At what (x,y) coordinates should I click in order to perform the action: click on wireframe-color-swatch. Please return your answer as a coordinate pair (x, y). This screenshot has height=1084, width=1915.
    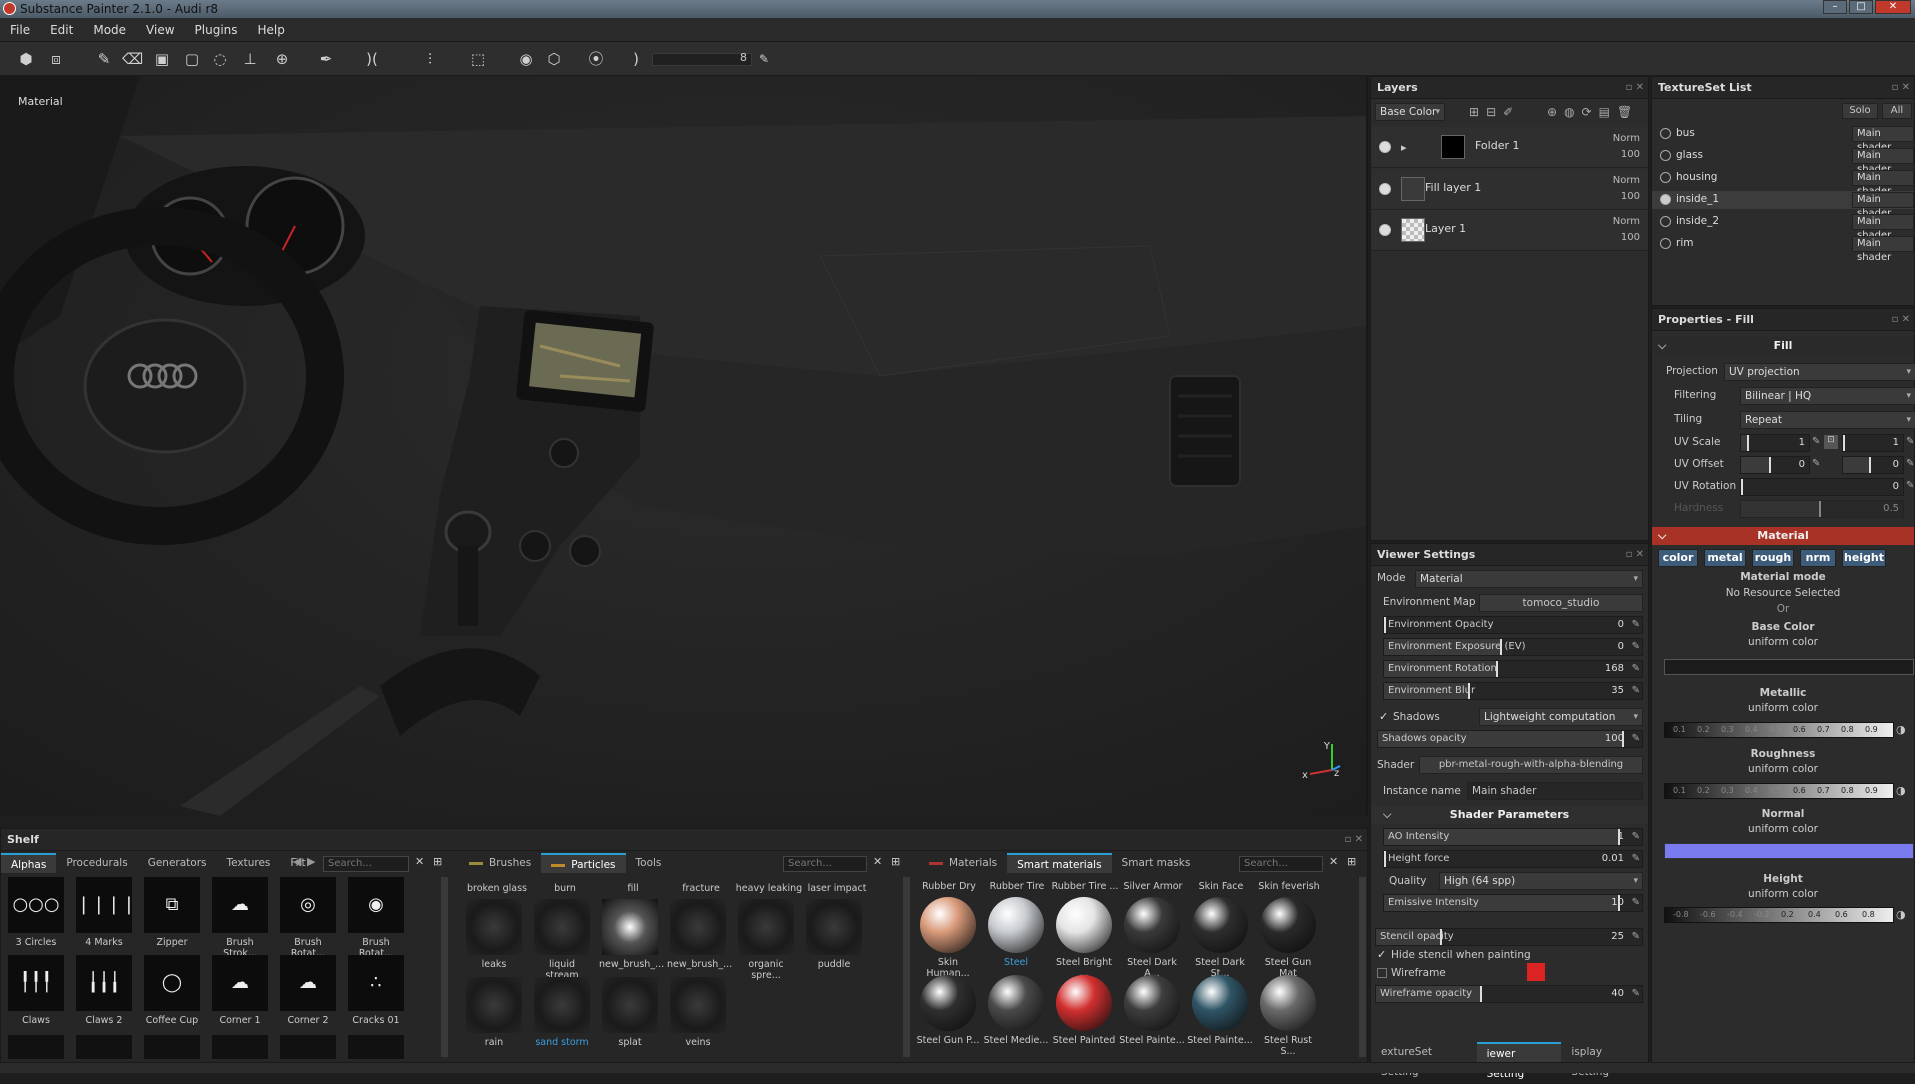
    Looking at the image, I should click on (1536, 972).